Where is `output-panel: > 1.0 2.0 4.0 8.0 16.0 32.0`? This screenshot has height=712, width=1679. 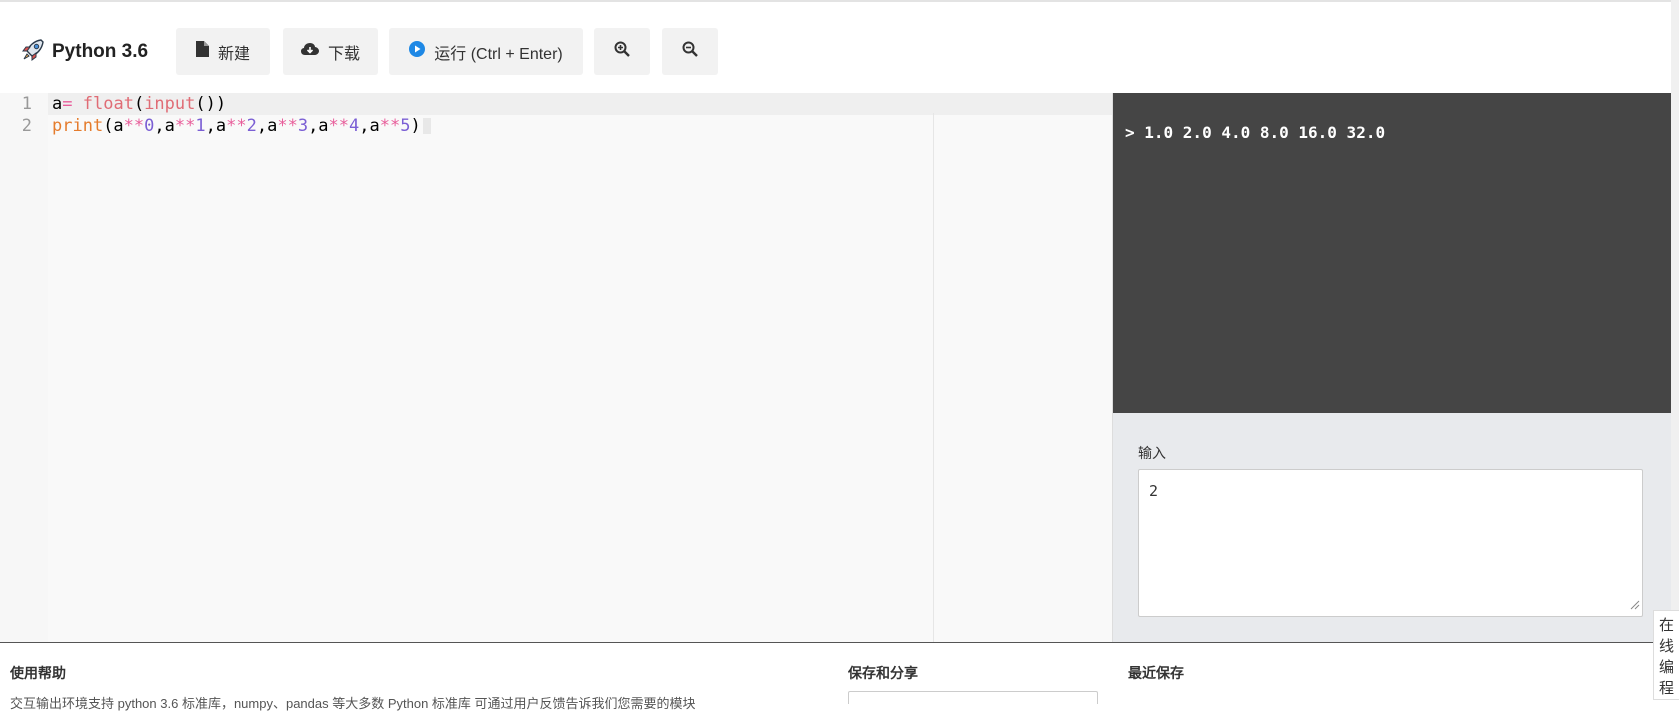
output-panel: > 1.0 2.0 4.0 8.0 16.0 32.0 is located at coordinates (1392, 253).